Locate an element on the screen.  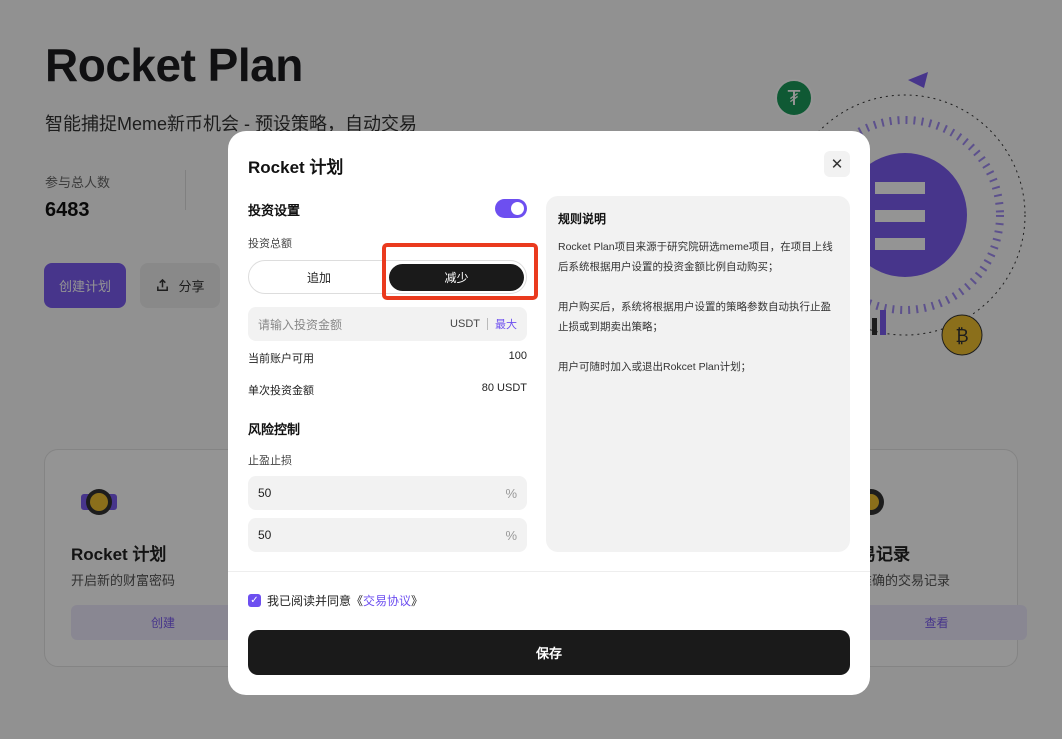
investment-toggle is located at coordinates (511, 208).